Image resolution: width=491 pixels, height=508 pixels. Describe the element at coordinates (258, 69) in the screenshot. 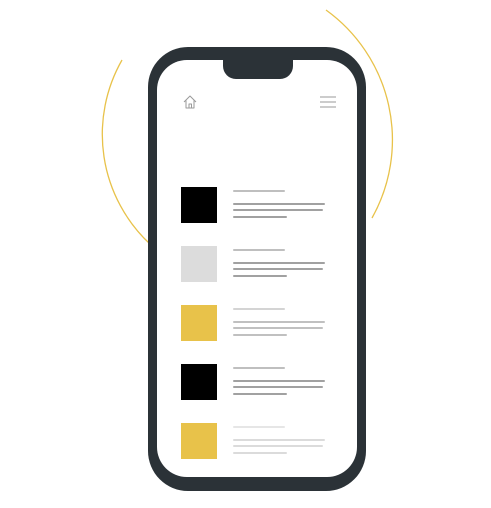

I see `phone-notch` at that location.